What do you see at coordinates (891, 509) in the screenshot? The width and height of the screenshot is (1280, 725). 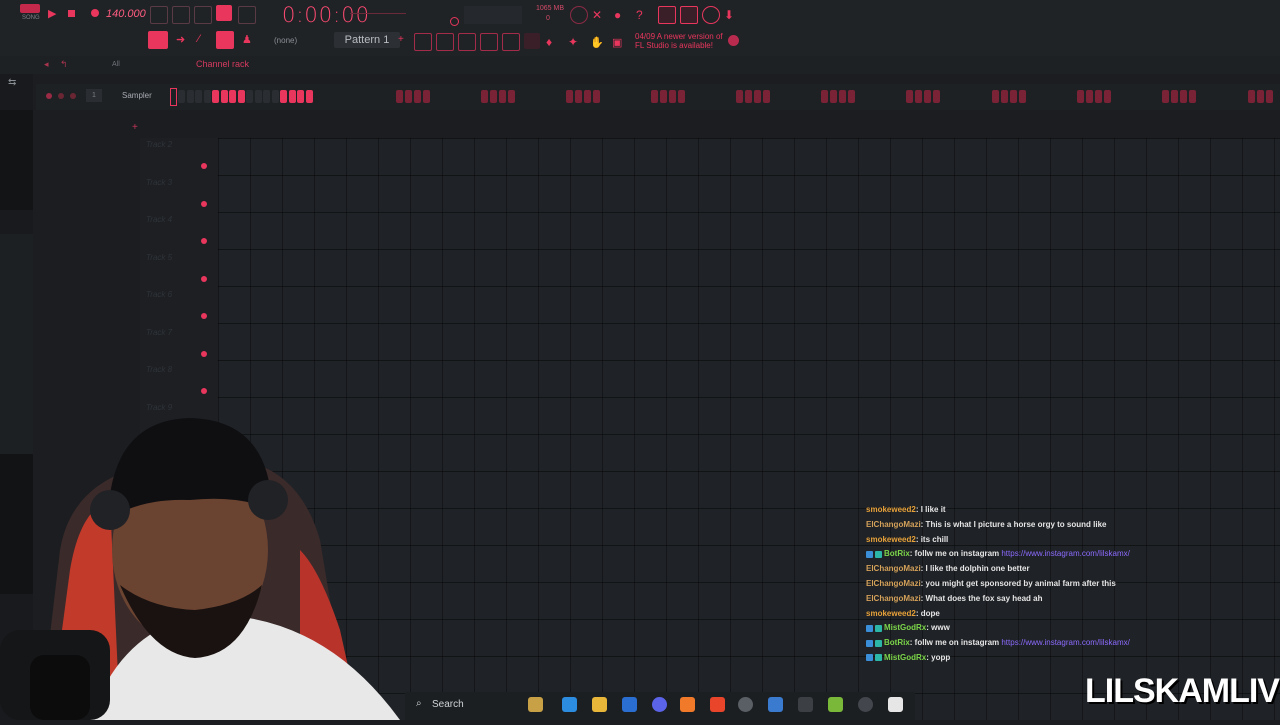 I see `chat-username: smokeweed2` at bounding box center [891, 509].